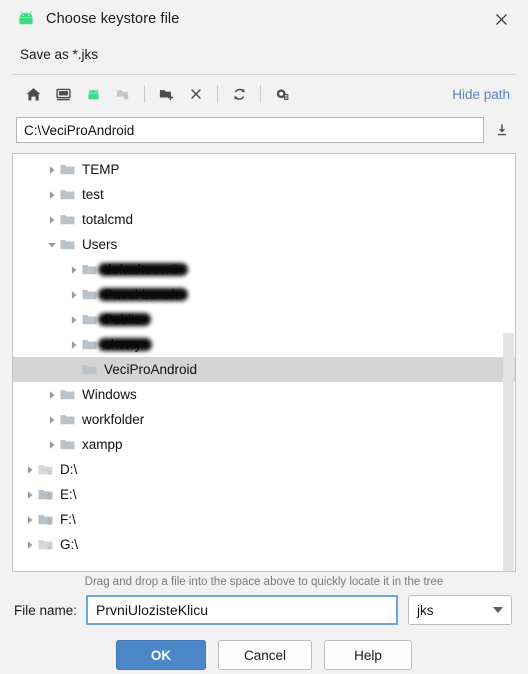  Describe the element at coordinates (68, 494) in the screenshot. I see `tree-row-label: E:\` at that location.